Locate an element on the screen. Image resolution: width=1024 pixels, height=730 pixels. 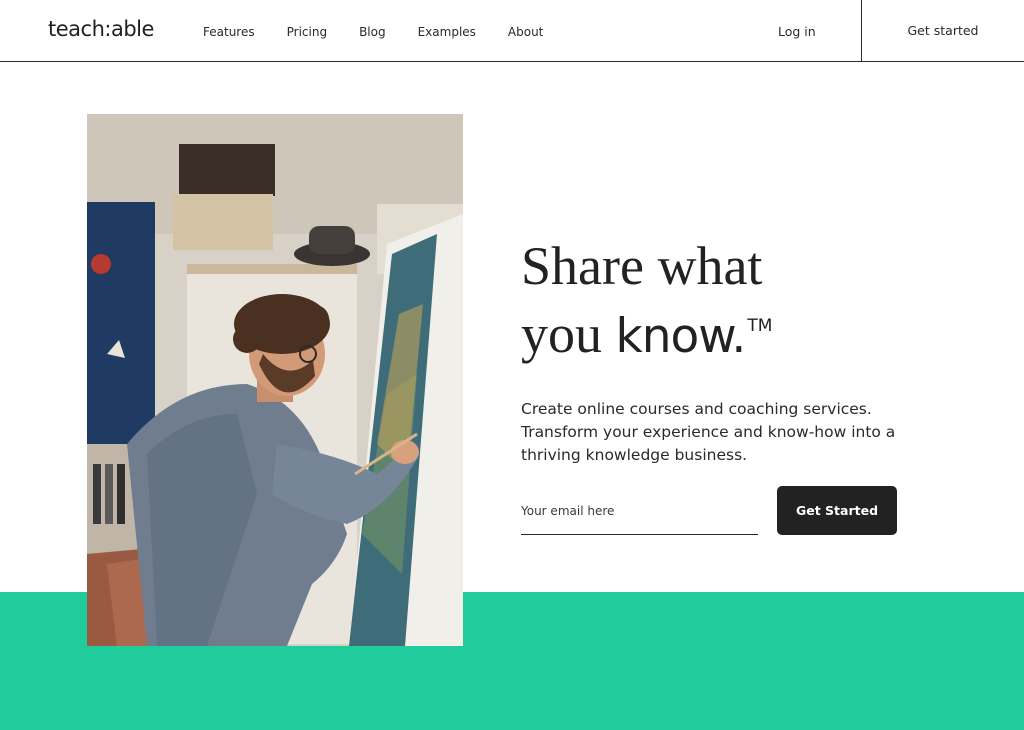
hero-headline: Share what you know. TM is located at coordinates (711, 301).